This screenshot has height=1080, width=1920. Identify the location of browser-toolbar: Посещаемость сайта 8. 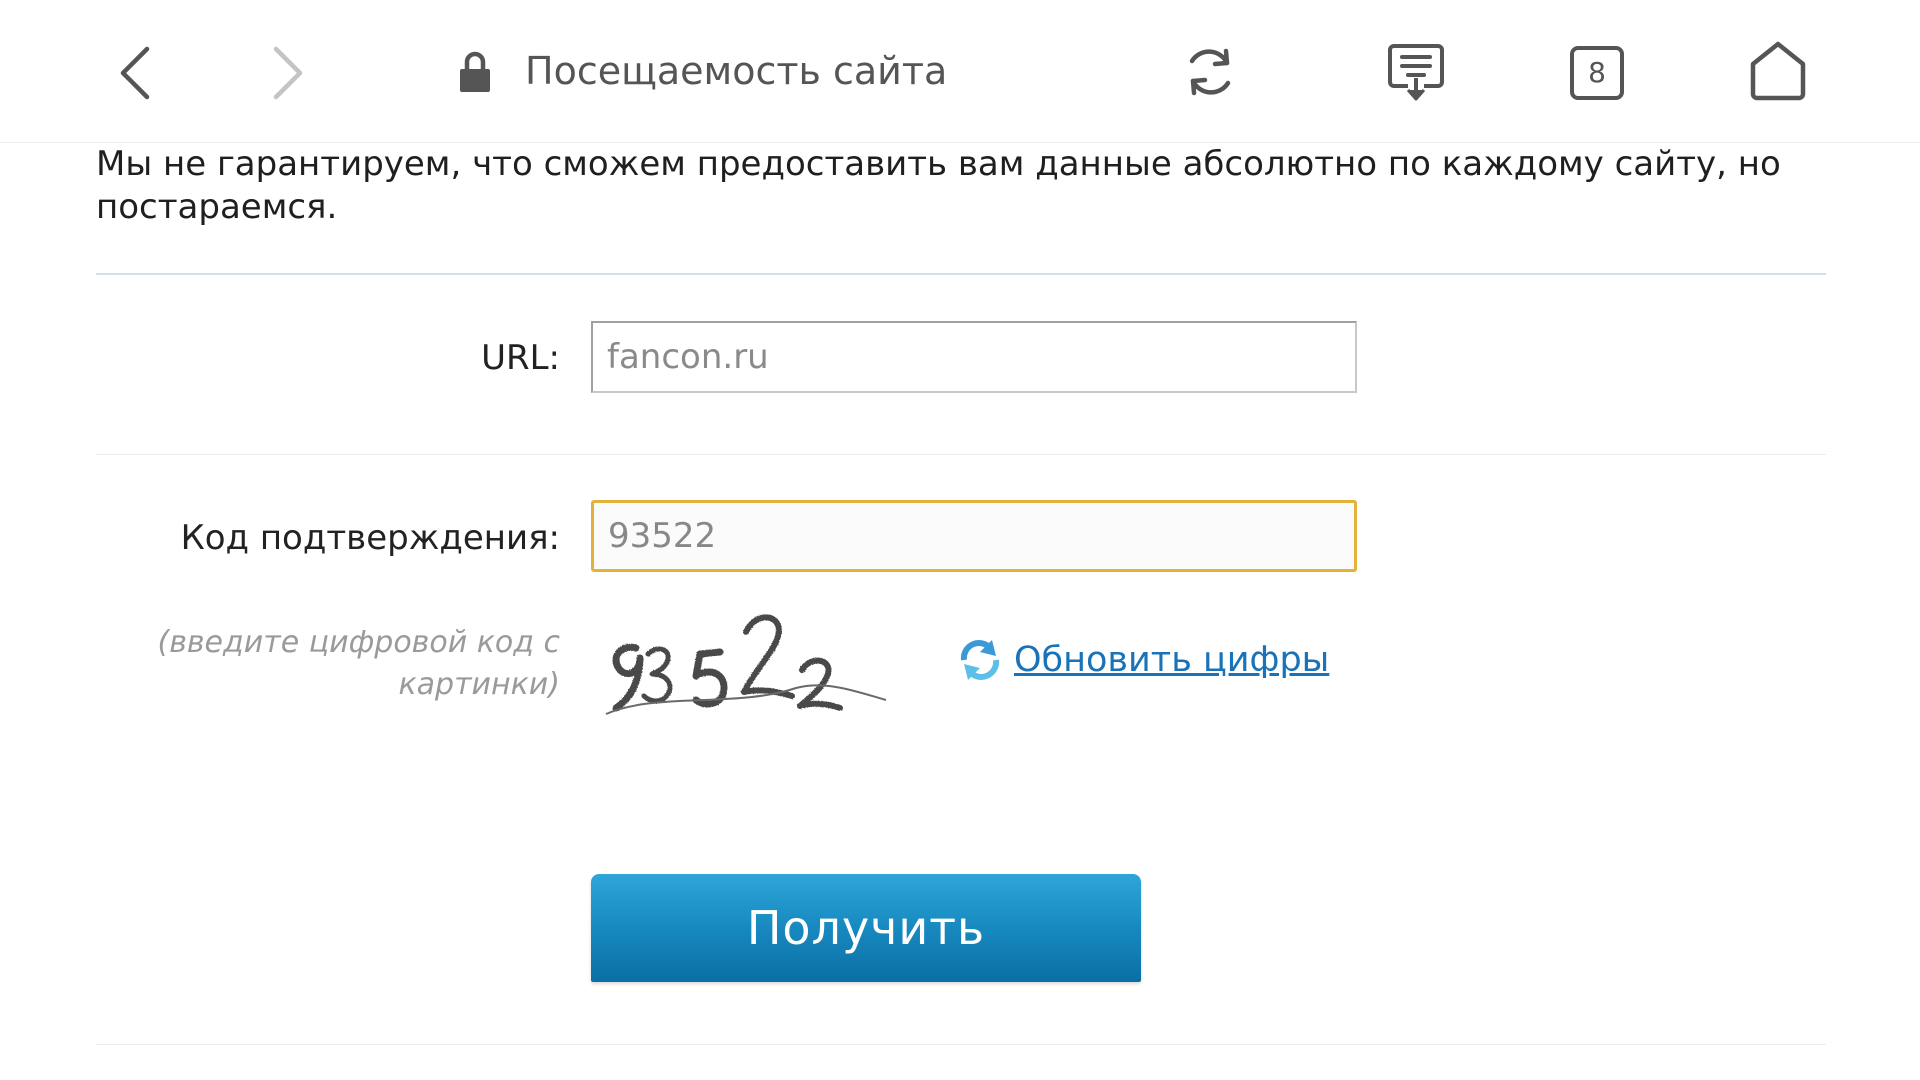
(960, 71).